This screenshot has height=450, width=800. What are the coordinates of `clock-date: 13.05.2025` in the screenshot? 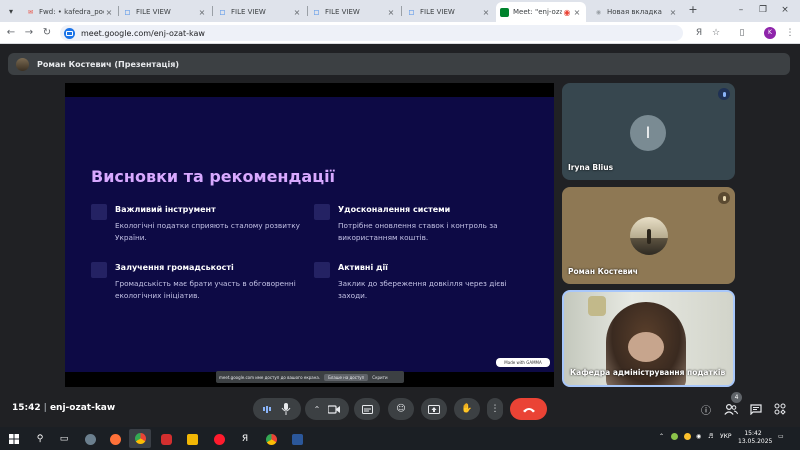 It's located at (755, 441).